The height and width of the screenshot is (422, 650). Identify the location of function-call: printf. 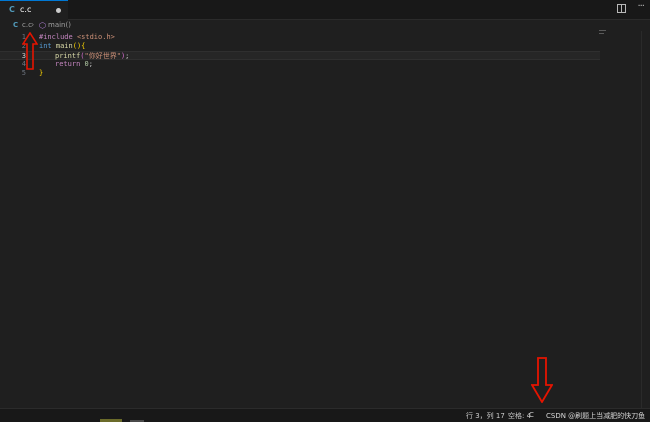
(68, 56).